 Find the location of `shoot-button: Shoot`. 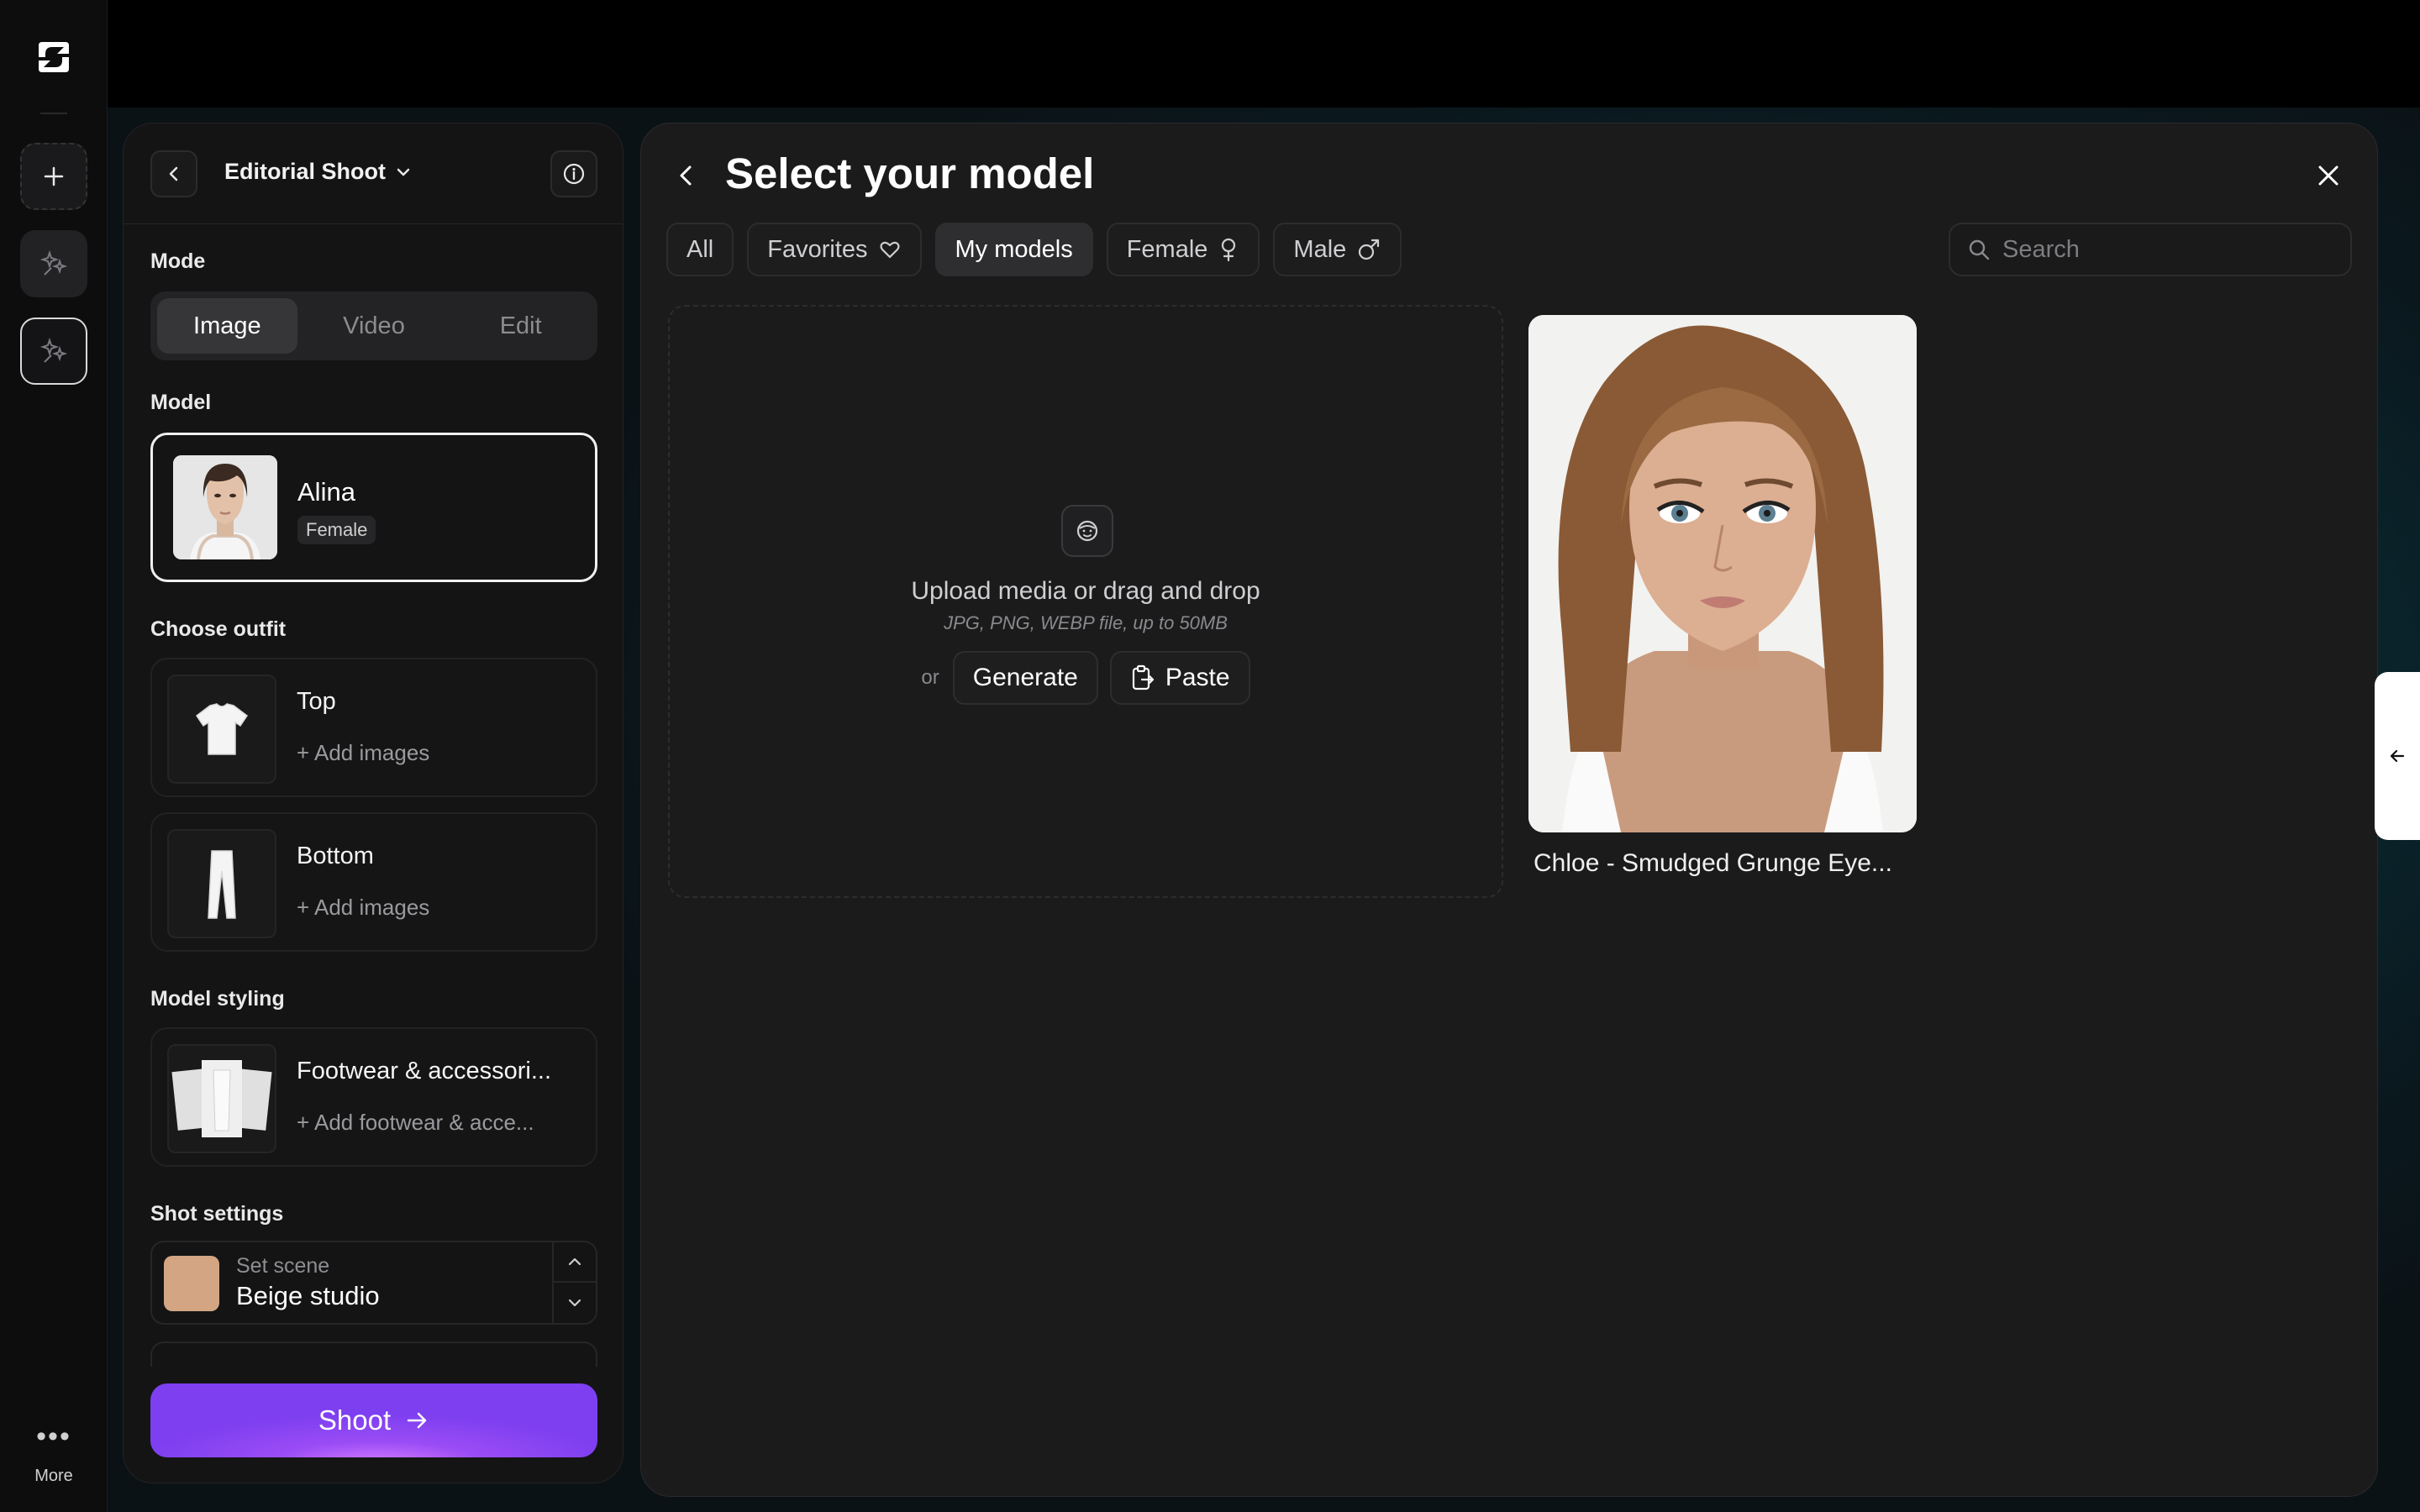

shoot-button: Shoot is located at coordinates (374, 1420).